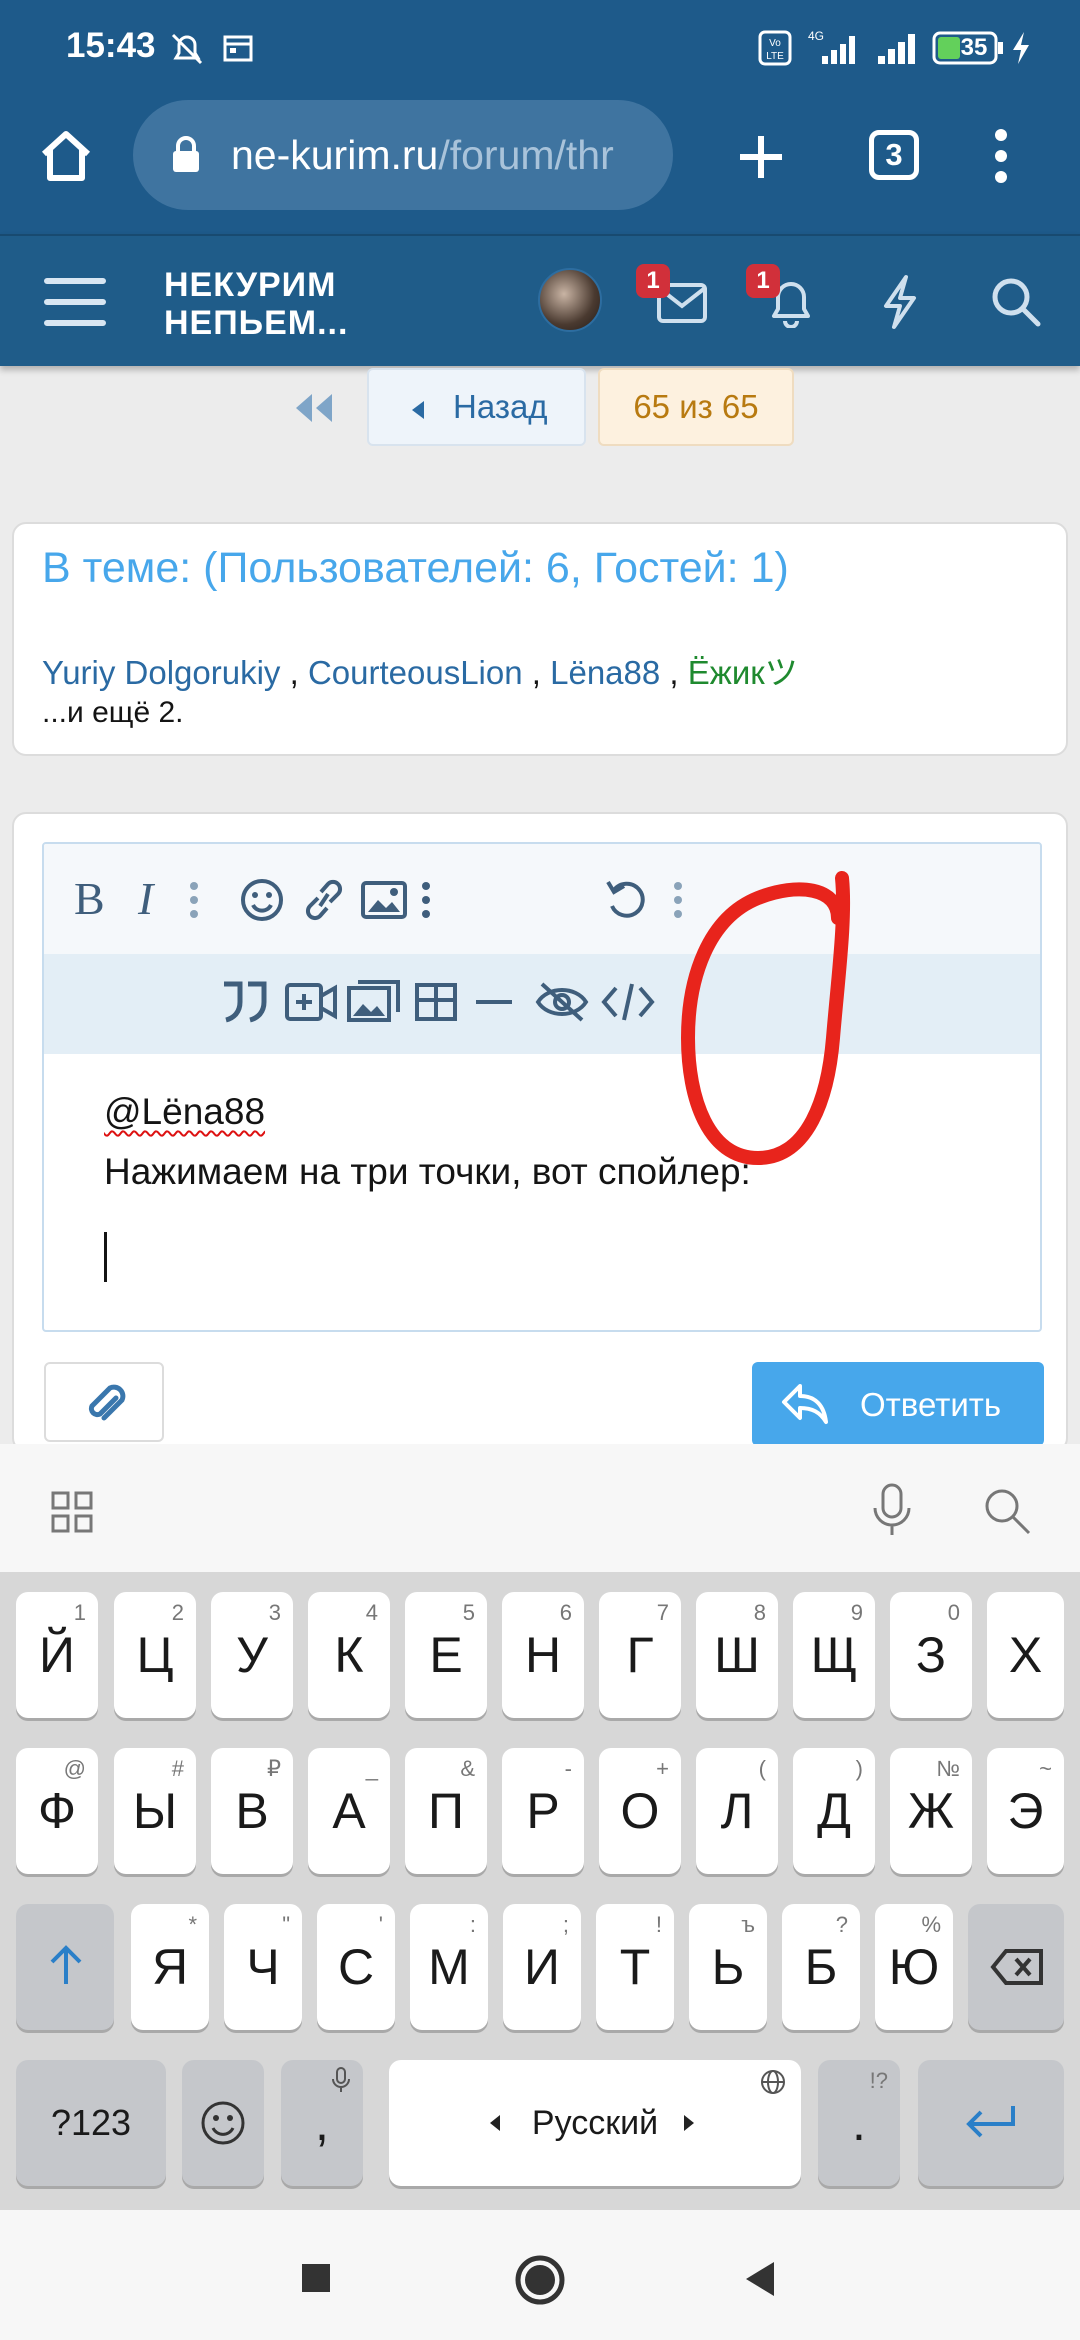  Describe the element at coordinates (542, 1967) in the screenshot. I see `key: И;` at that location.